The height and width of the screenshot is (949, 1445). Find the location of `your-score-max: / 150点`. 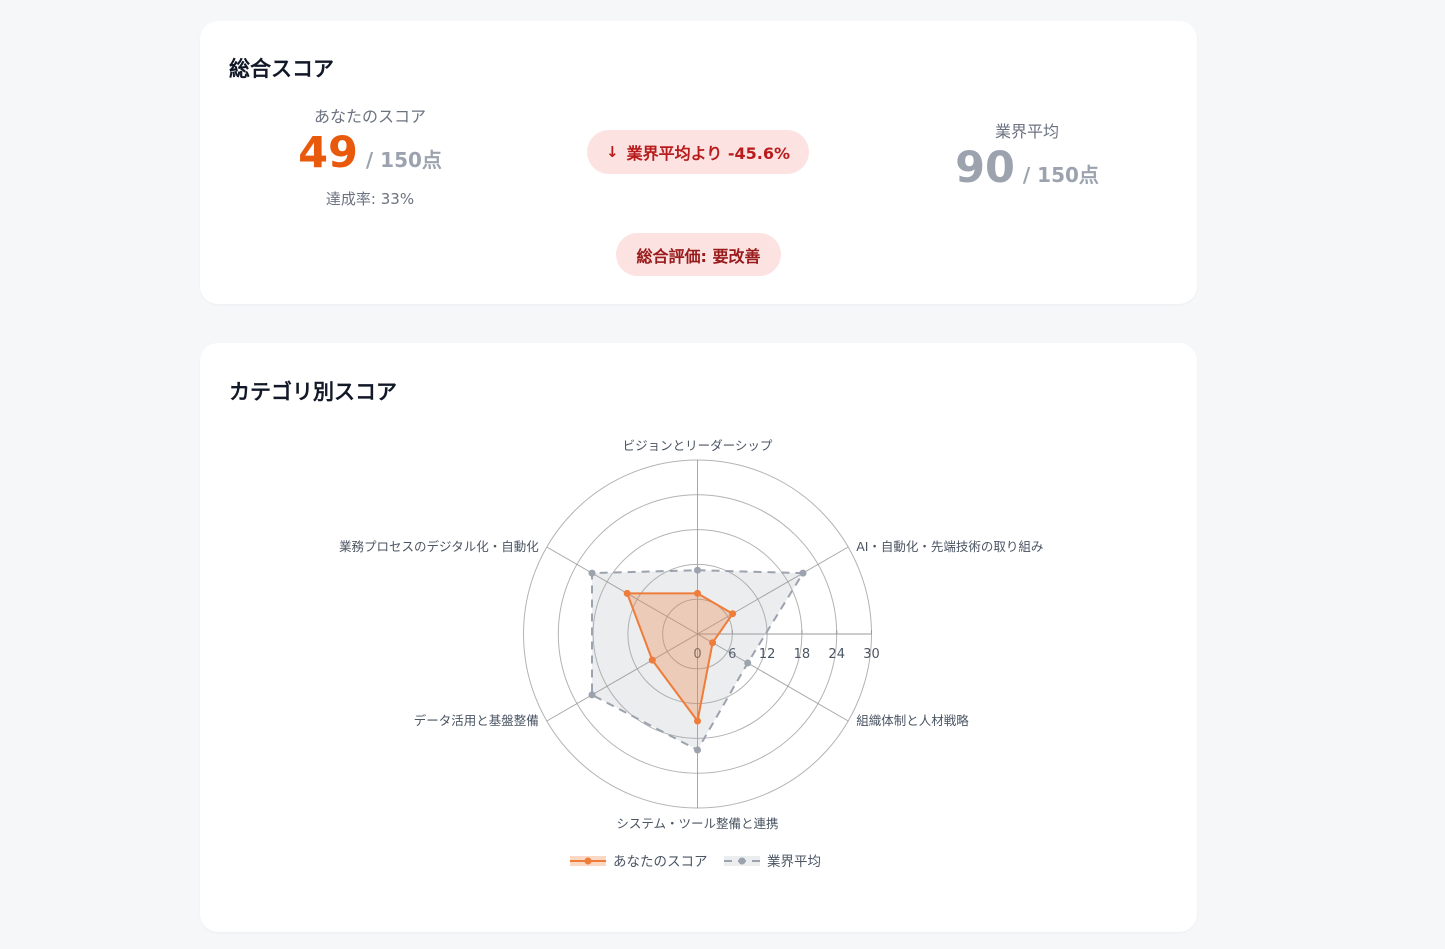

your-score-max: / 150点 is located at coordinates (403, 160).